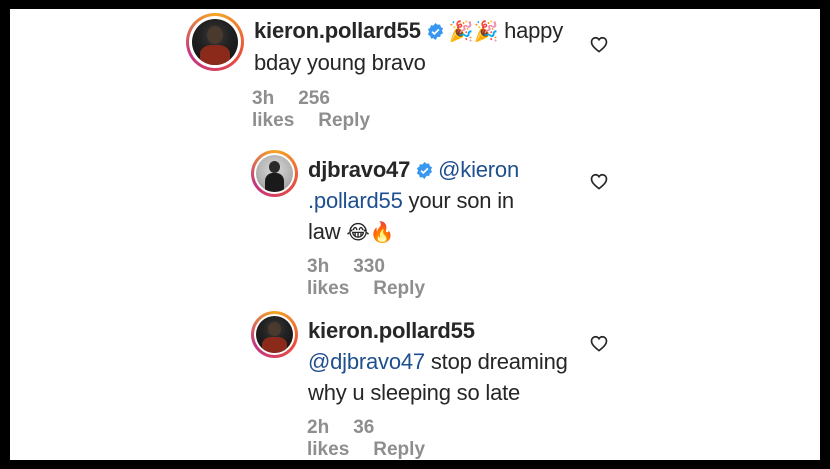 This screenshot has width=830, height=469. I want to click on comment-text: happy, so click(534, 30).